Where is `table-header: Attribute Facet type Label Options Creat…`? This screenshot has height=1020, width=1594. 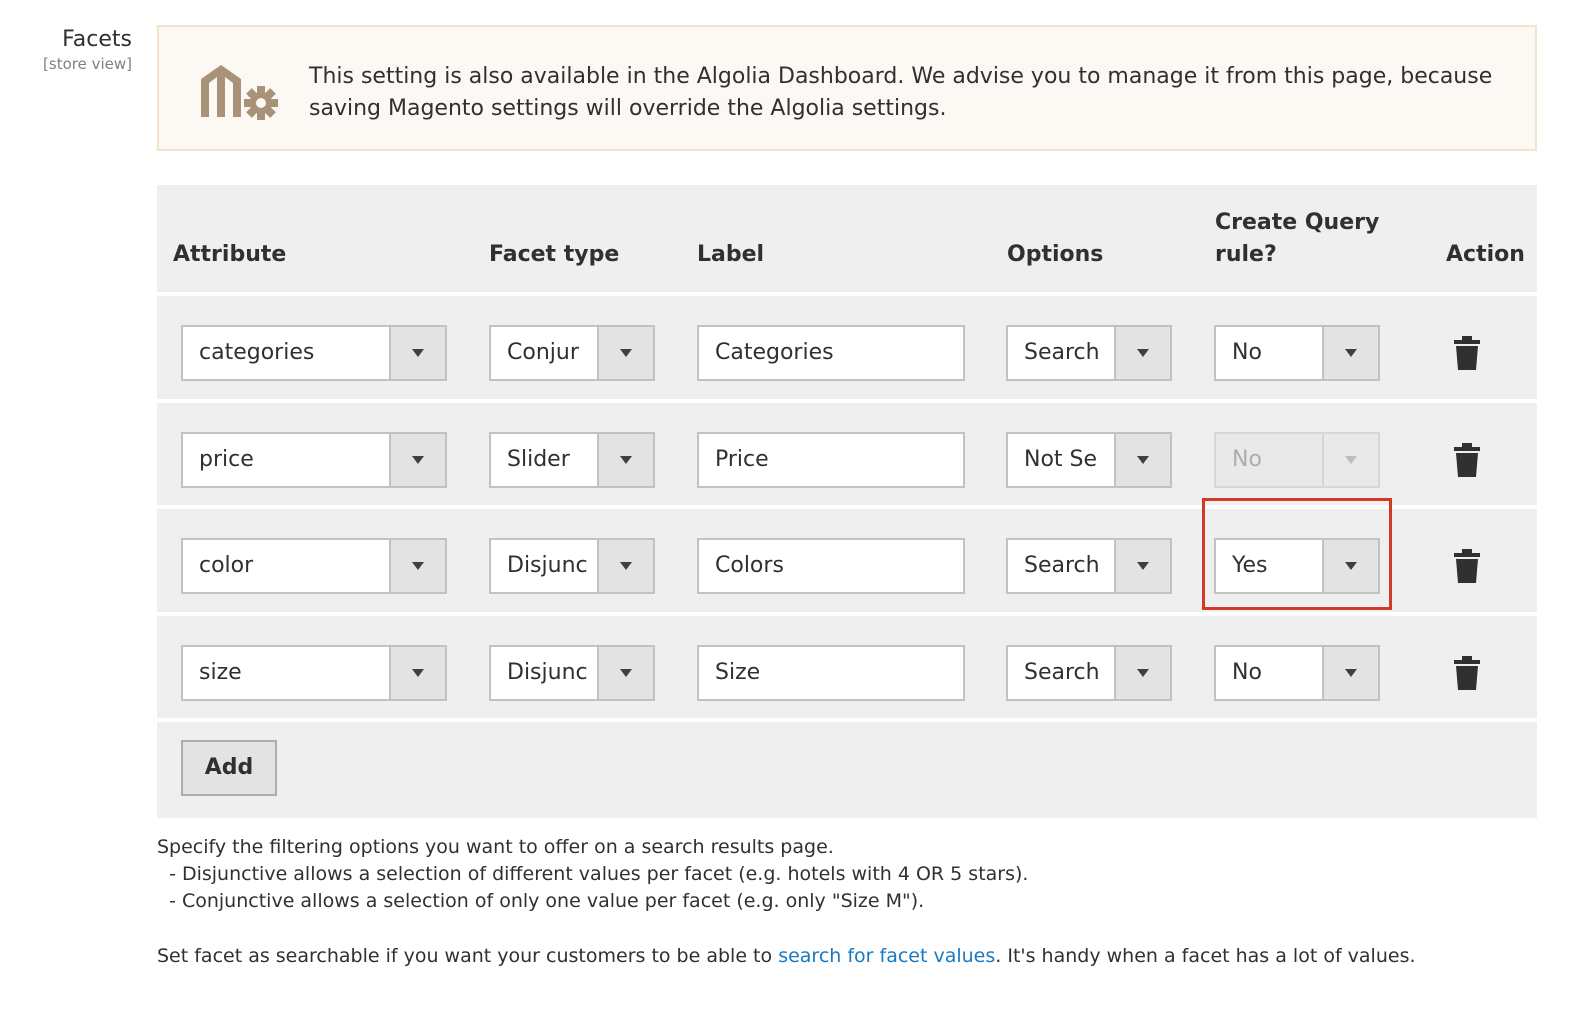 table-header: Attribute Facet type Label Options Creat… is located at coordinates (847, 239).